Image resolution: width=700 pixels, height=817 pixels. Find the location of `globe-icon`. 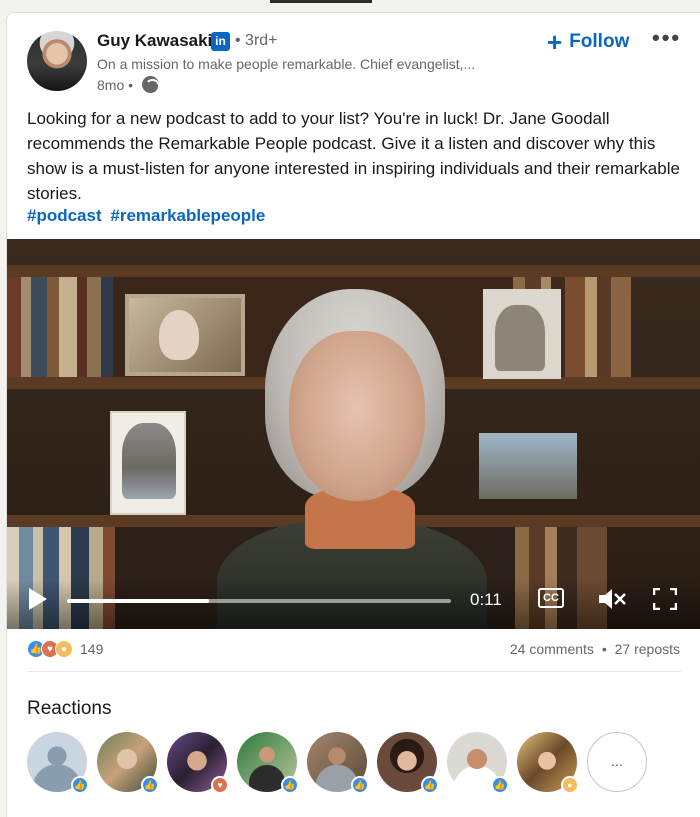

globe-icon is located at coordinates (151, 85).